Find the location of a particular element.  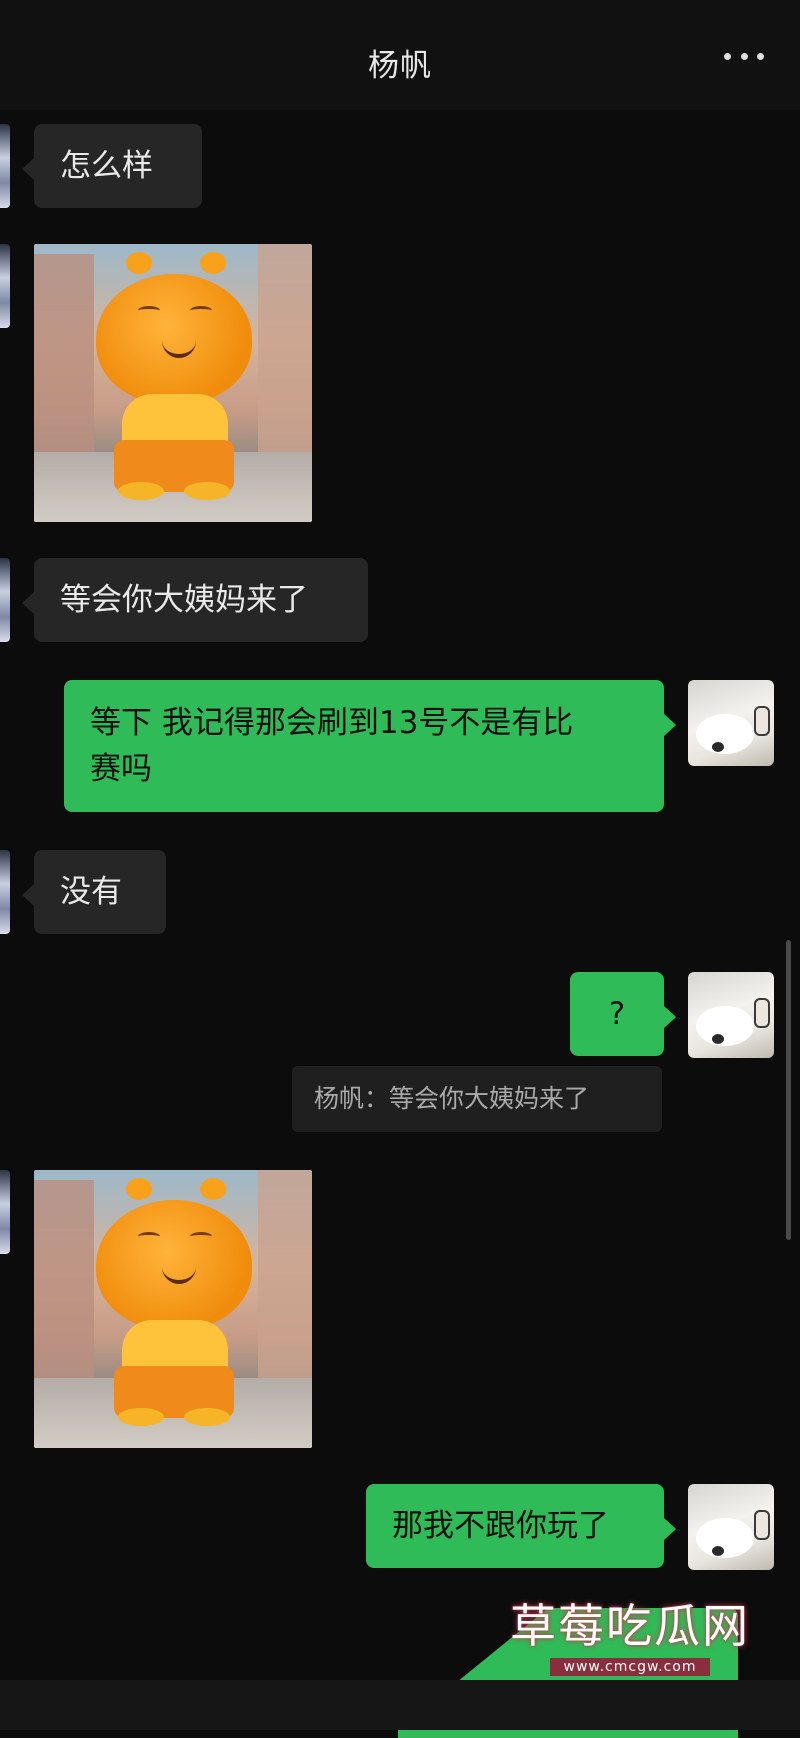

chat-title: 杨帆 is located at coordinates (400, 66).